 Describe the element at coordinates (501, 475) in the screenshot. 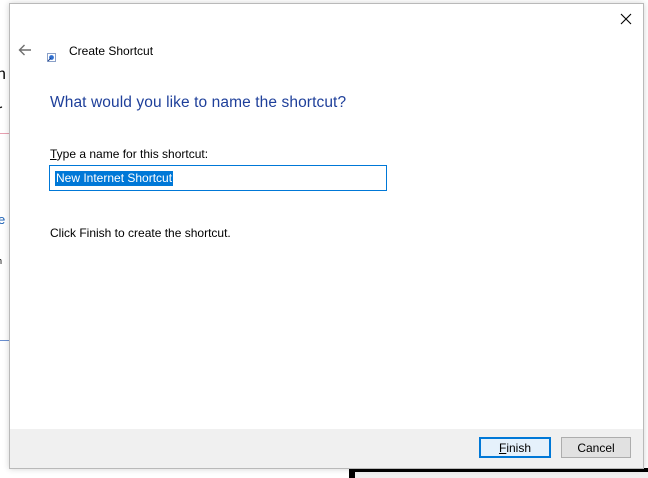

I see `background-taskbar-edge-light` at that location.